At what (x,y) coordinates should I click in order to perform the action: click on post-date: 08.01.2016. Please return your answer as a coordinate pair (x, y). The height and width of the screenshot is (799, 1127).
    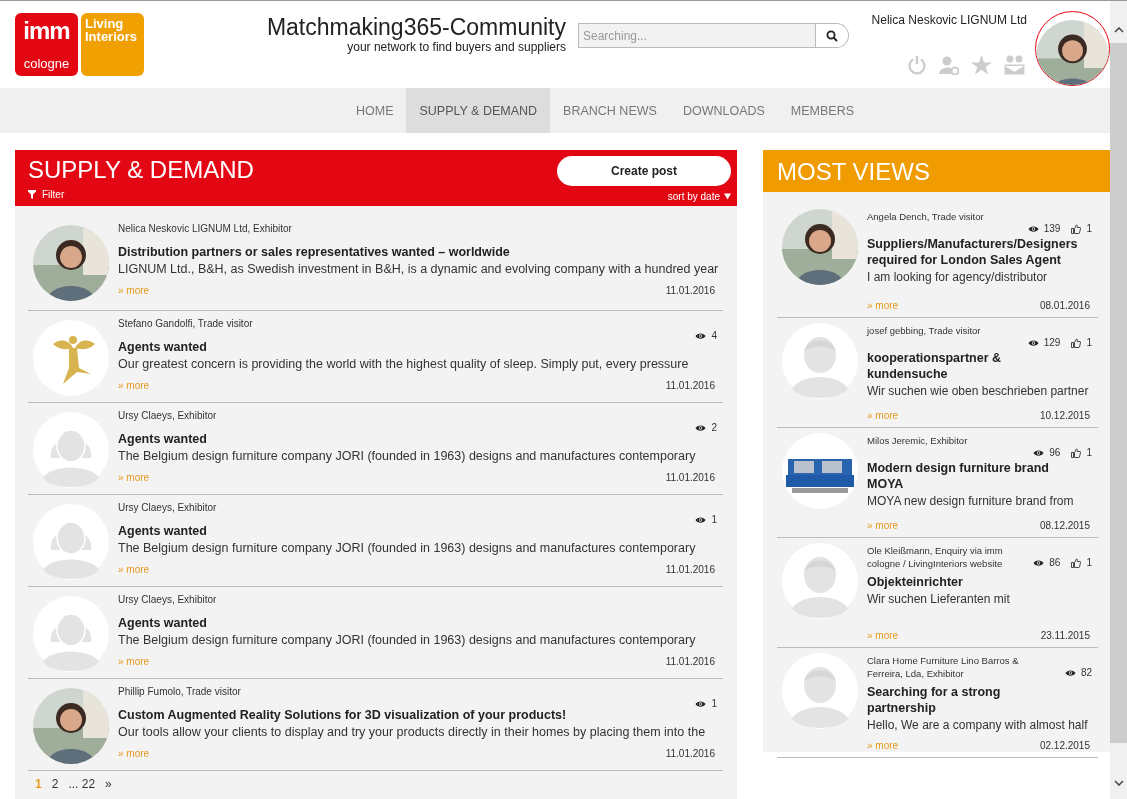
    Looking at the image, I should click on (1064, 305).